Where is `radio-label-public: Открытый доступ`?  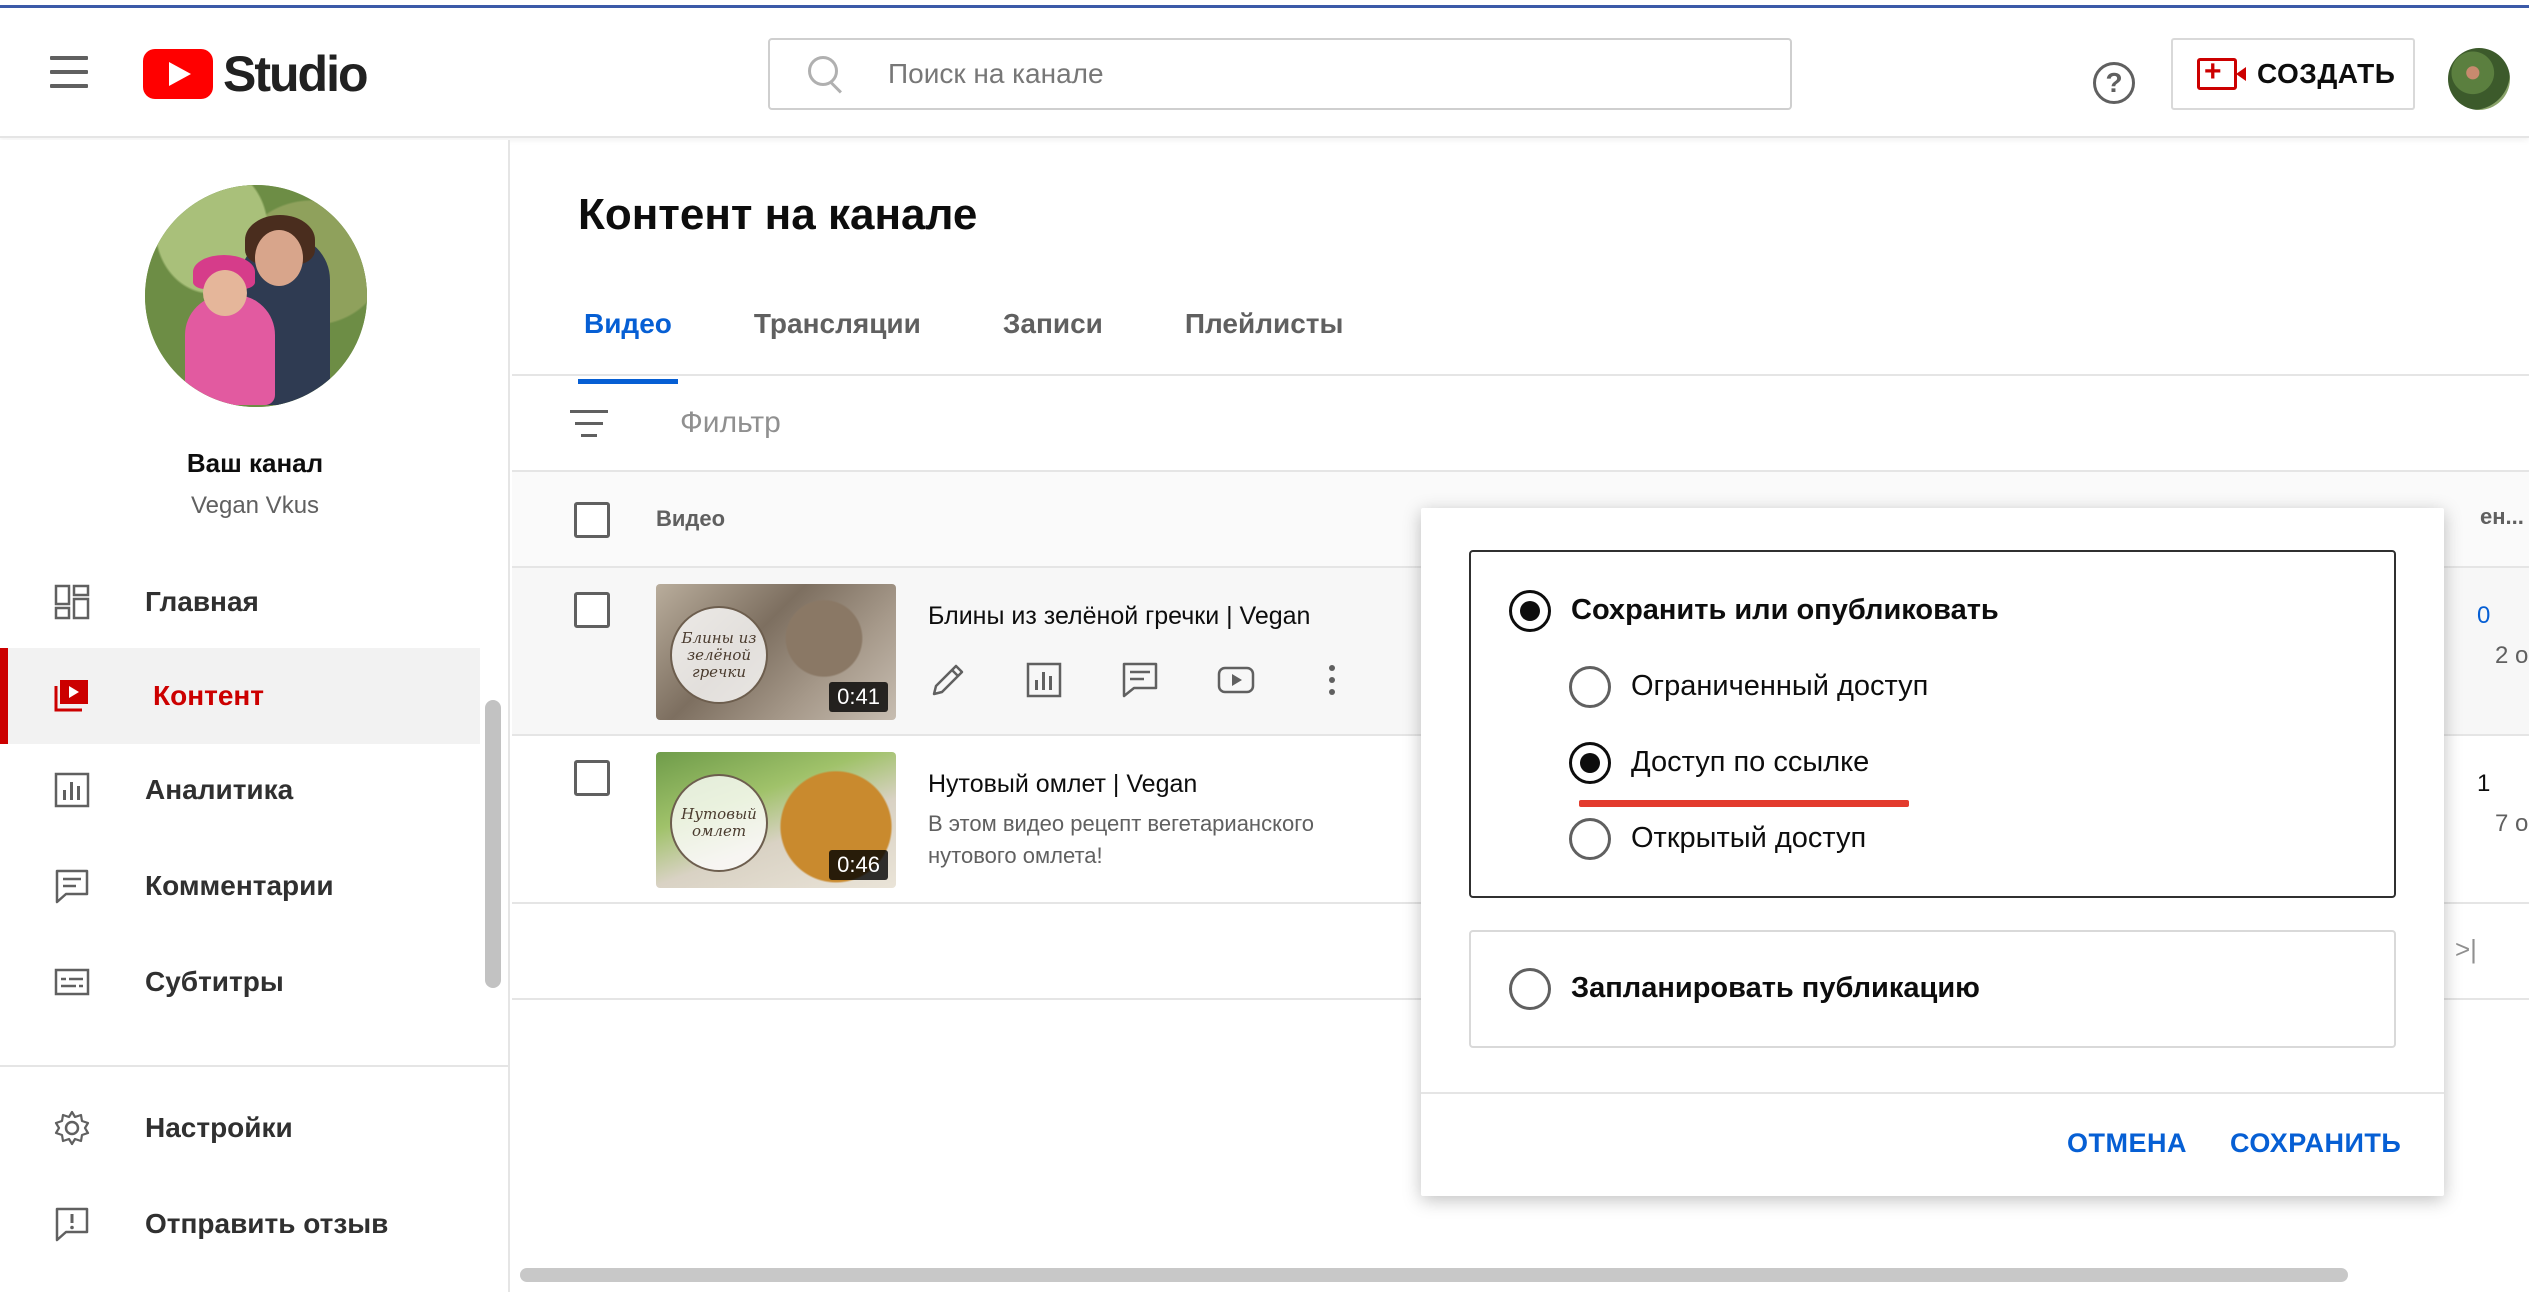 radio-label-public: Открытый доступ is located at coordinates (1749, 838).